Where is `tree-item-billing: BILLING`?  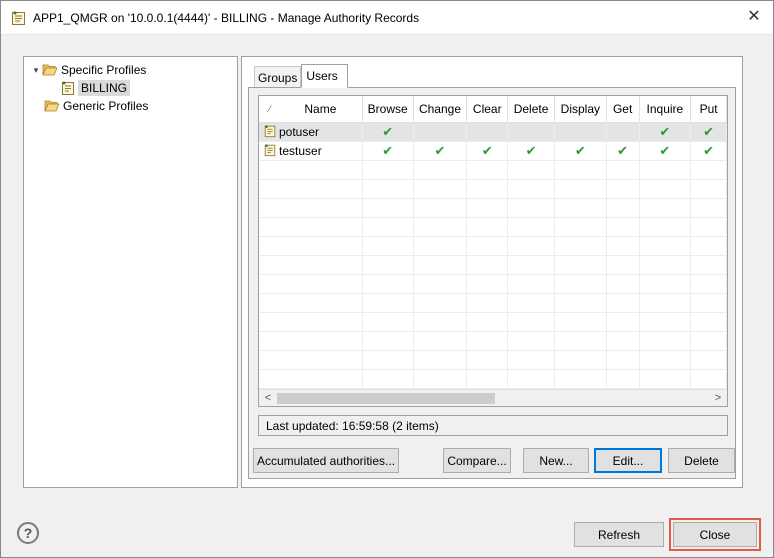 tree-item-billing: BILLING is located at coordinates (95, 88).